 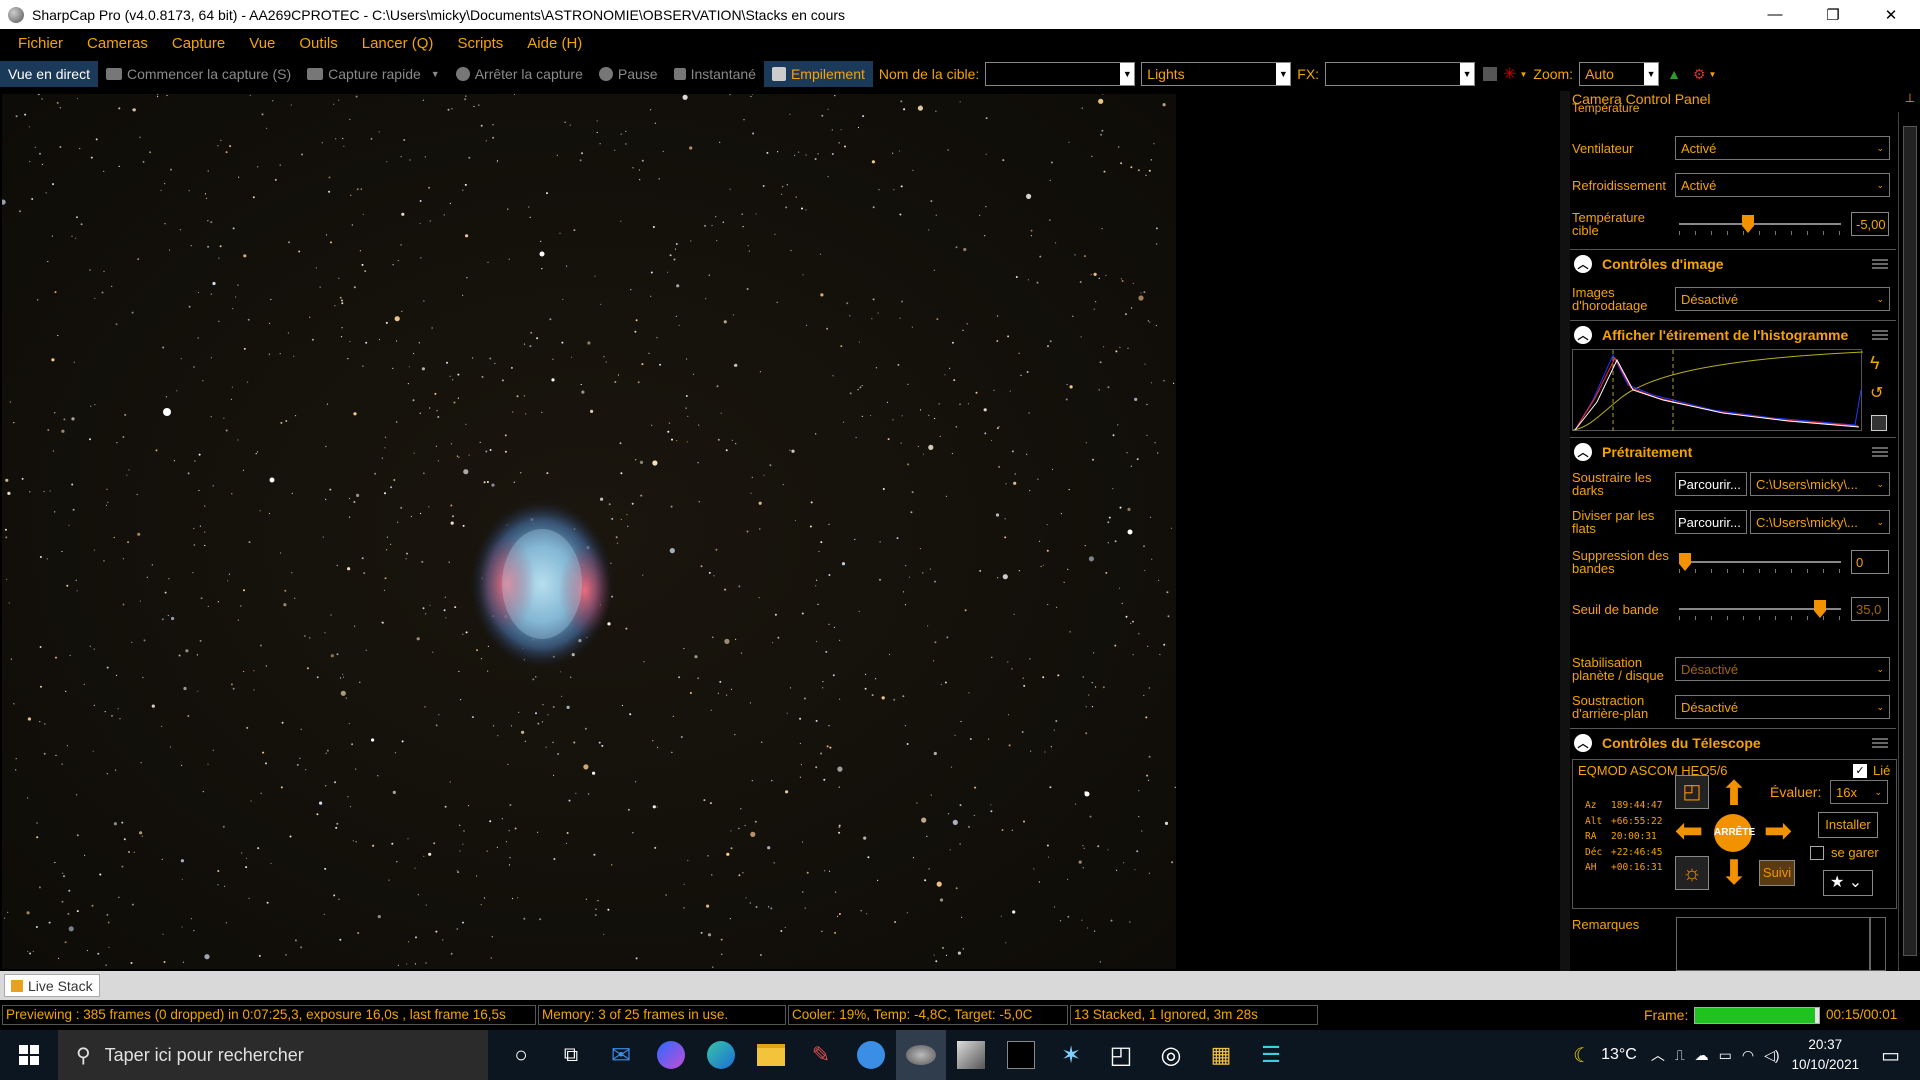 What do you see at coordinates (1733, 451) in the screenshot?
I see `section-preprocessing: ︿ Prétraitement` at bounding box center [1733, 451].